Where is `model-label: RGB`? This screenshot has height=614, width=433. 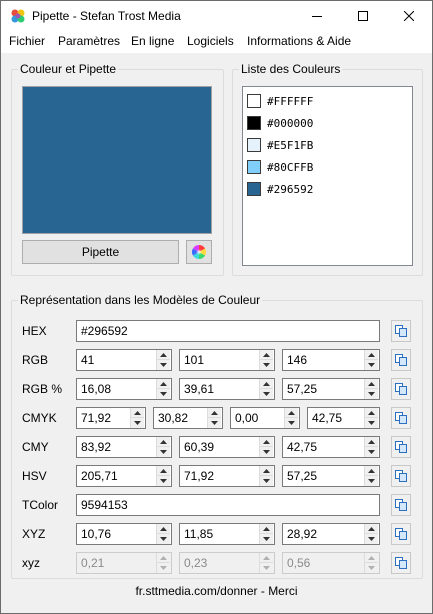
model-label: RGB is located at coordinates (35, 360).